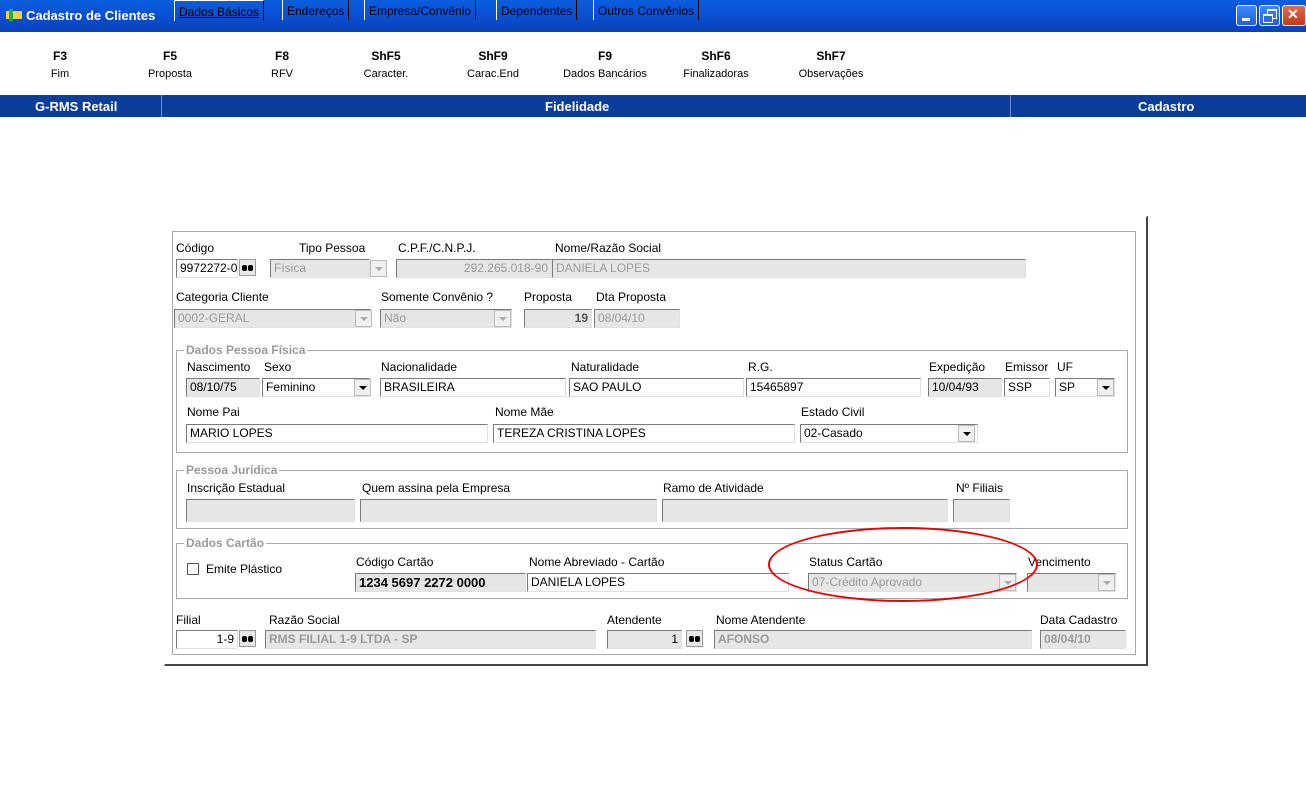 This screenshot has height=789, width=1306. I want to click on fkey-proposta: F5 Proposta, so click(170, 65).